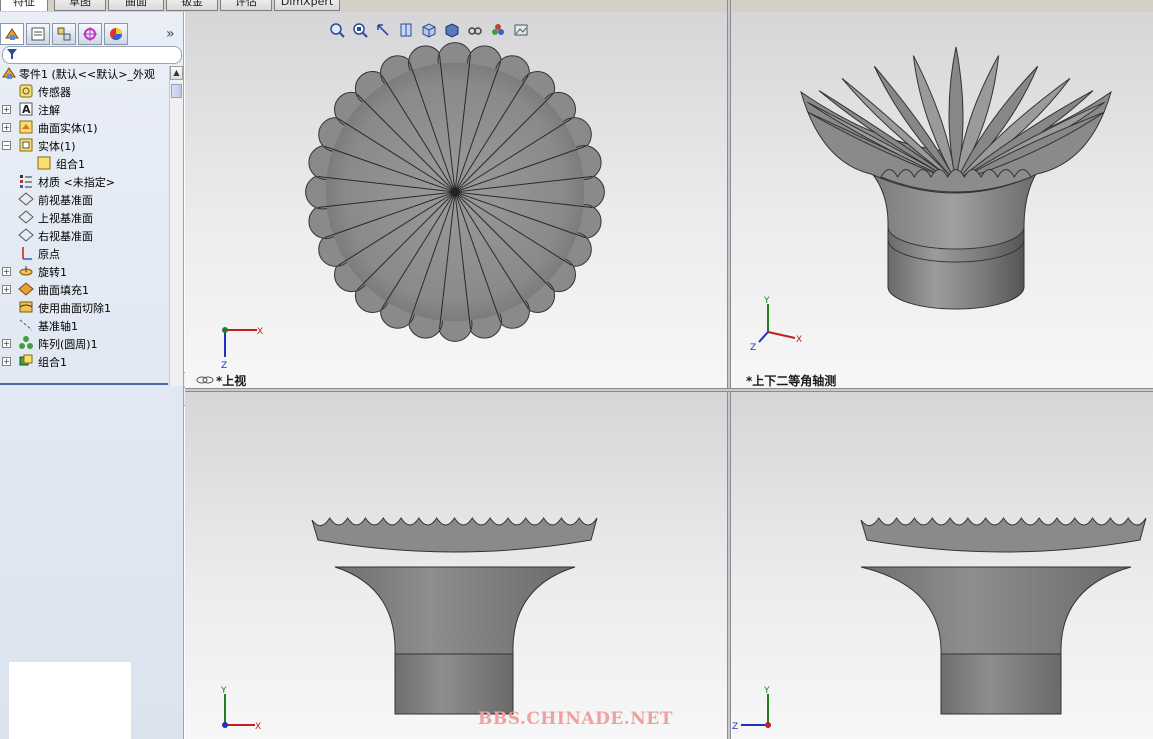 This screenshot has height=739, width=1153. What do you see at coordinates (192, 5) in the screenshot?
I see `tab-sheet-metal: 钣金` at bounding box center [192, 5].